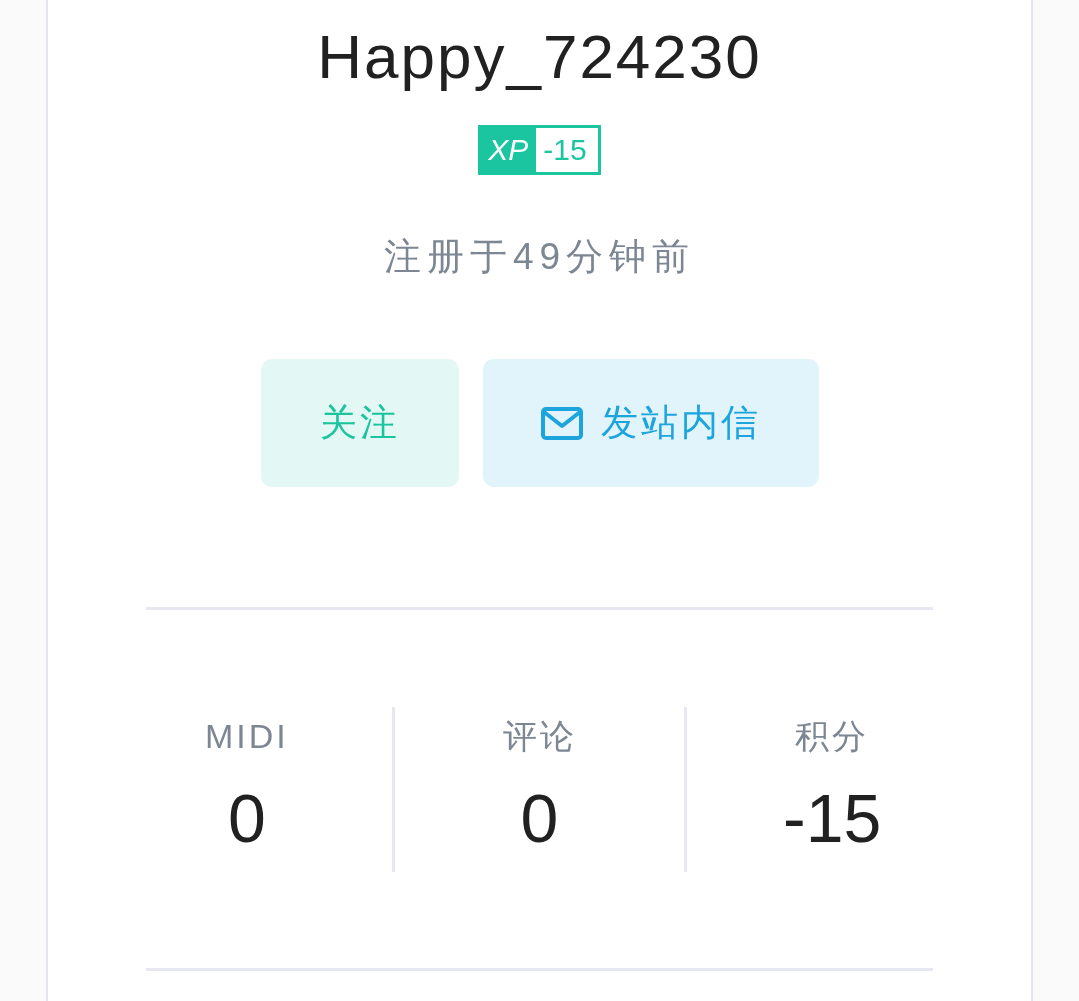 This screenshot has height=1001, width=1079. Describe the element at coordinates (832, 818) in the screenshot. I see `stat-value: -15` at that location.